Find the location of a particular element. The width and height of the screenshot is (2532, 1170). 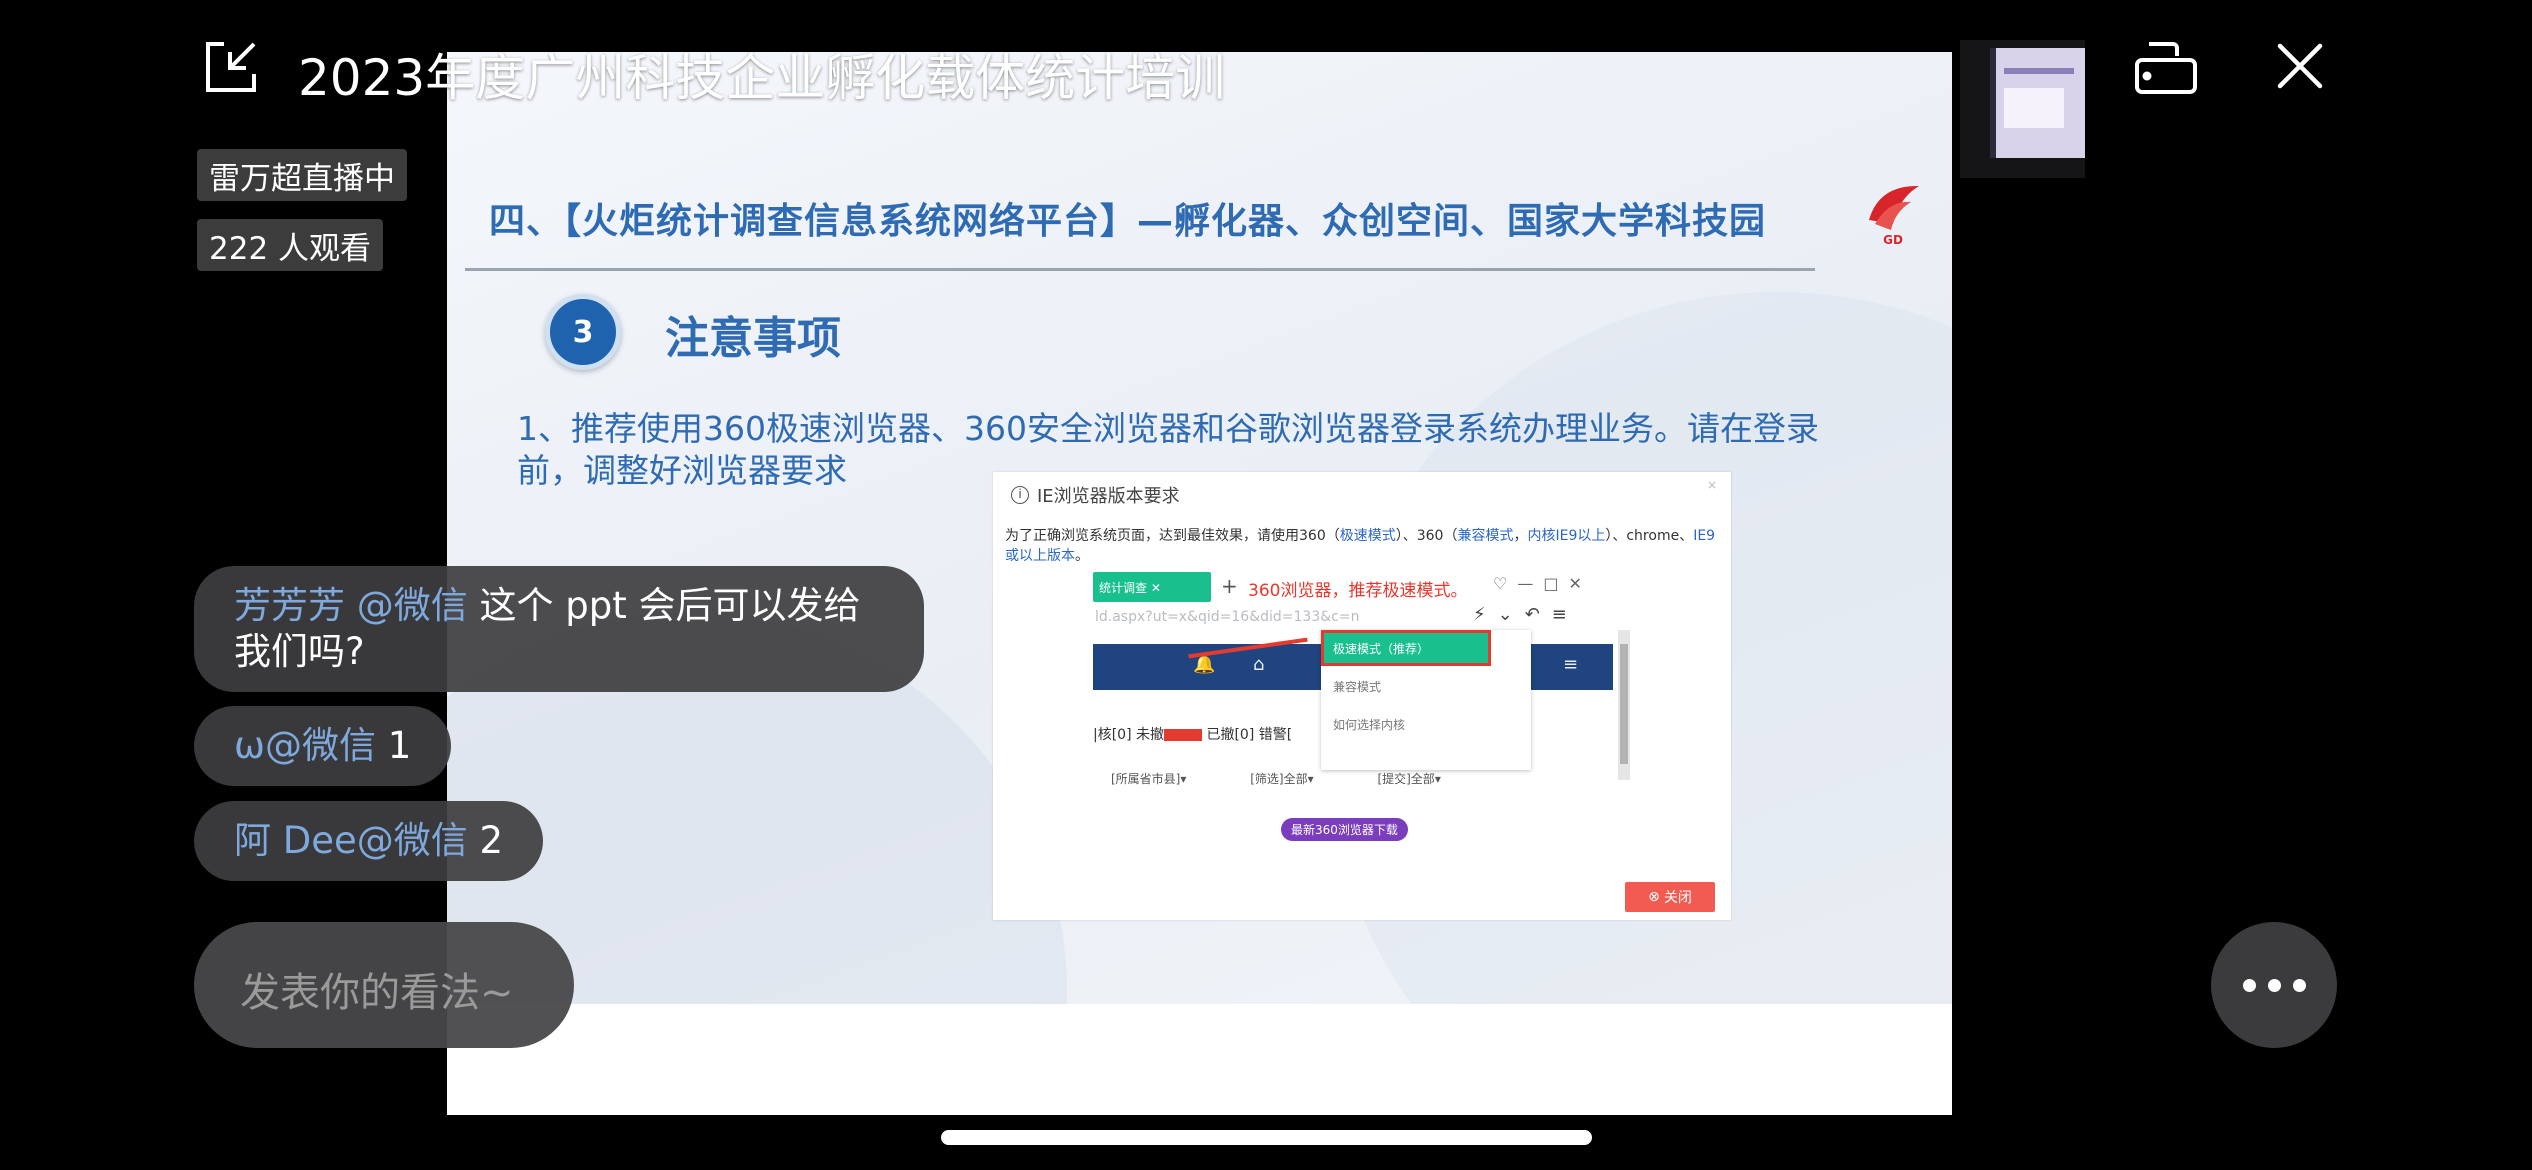

browser-tab-label: 统计调查 is located at coordinates (1123, 588).